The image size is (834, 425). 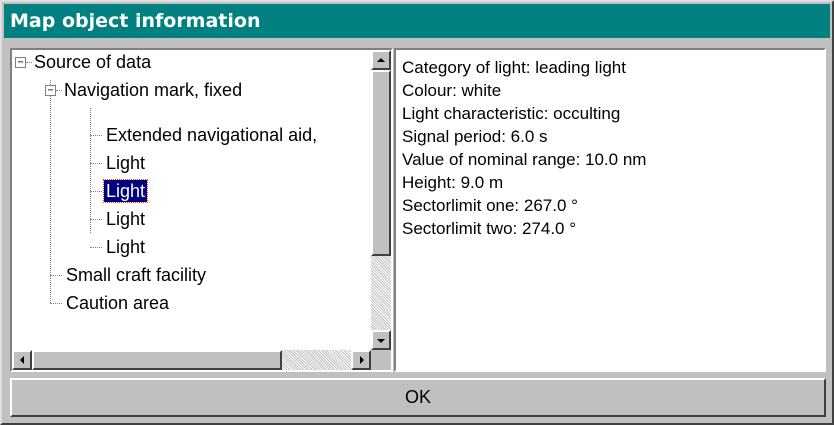 I want to click on scroll-up-button, so click(x=381, y=60).